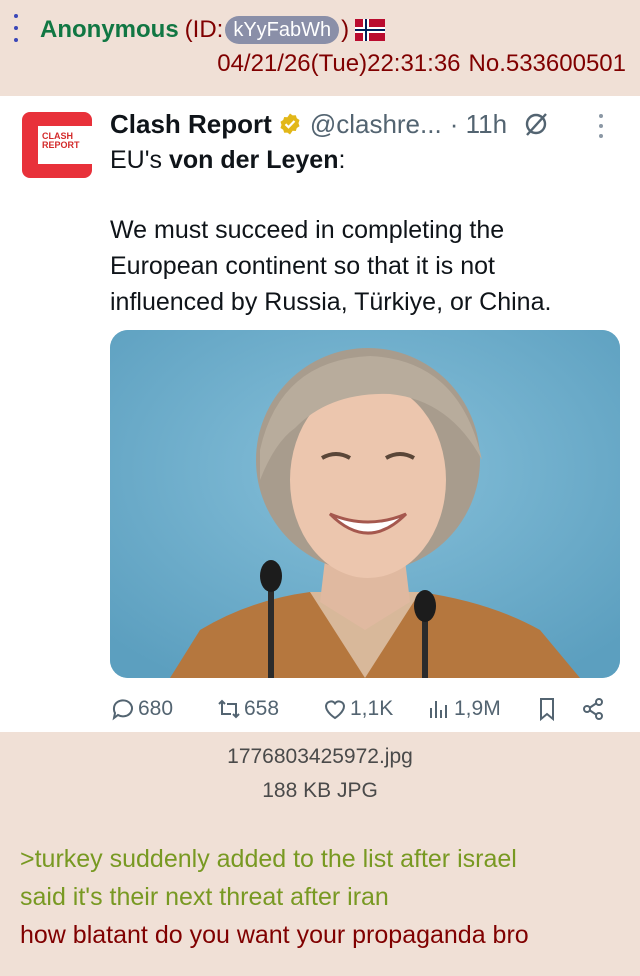 This screenshot has width=640, height=976. I want to click on poster-name: Anonymous, so click(109, 29).